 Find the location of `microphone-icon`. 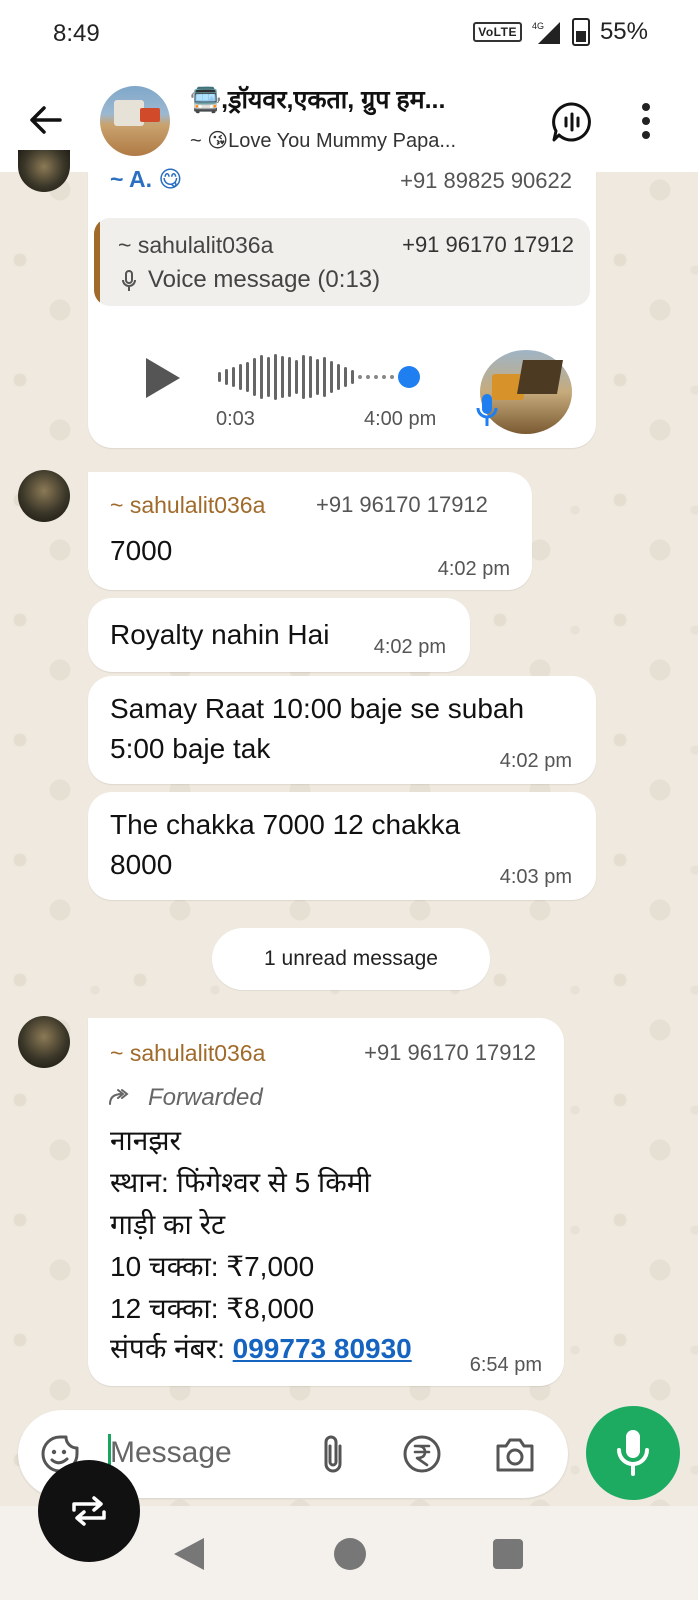

microphone-icon is located at coordinates (633, 1453).